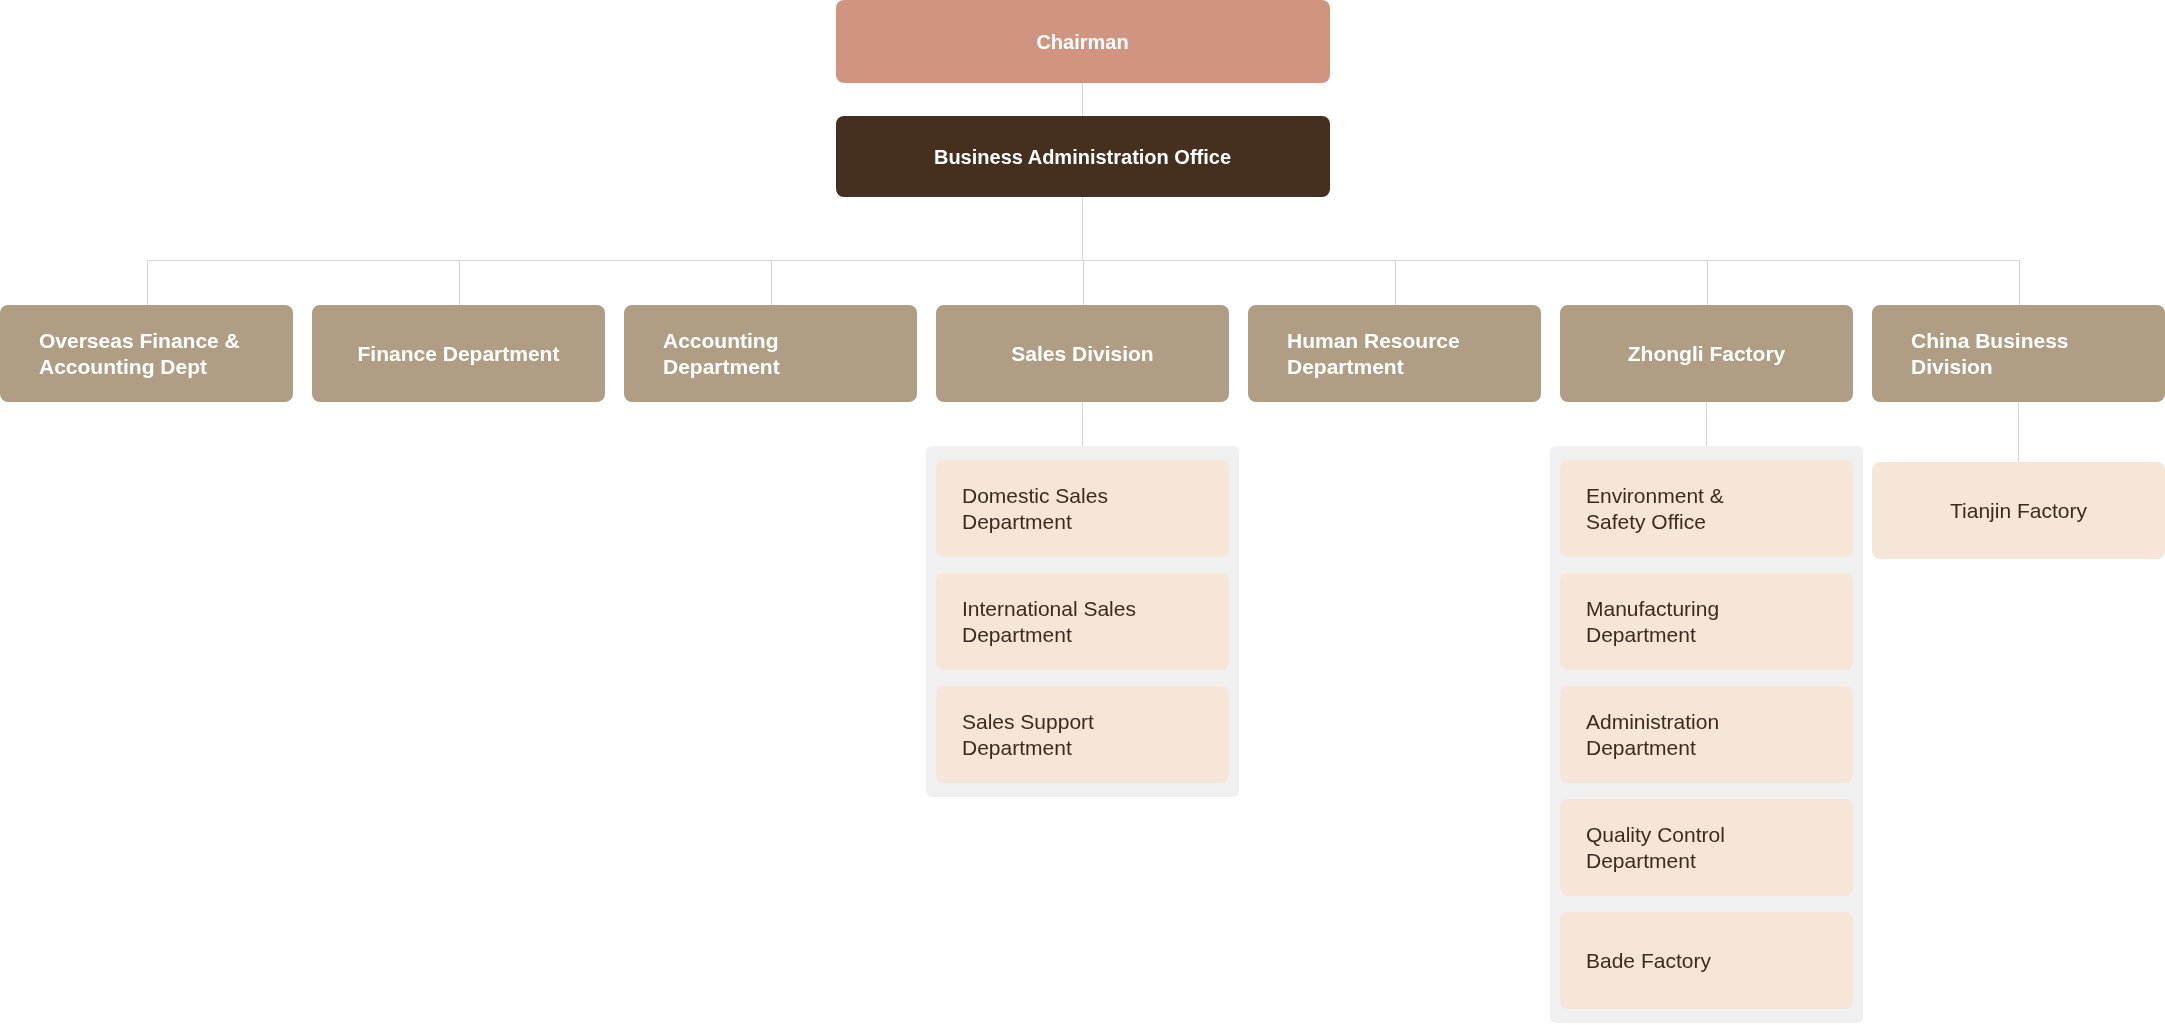 This screenshot has height=1025, width=2165. Describe the element at coordinates (1082, 508) in the screenshot. I see `department-box: Domestic Sales Department` at that location.